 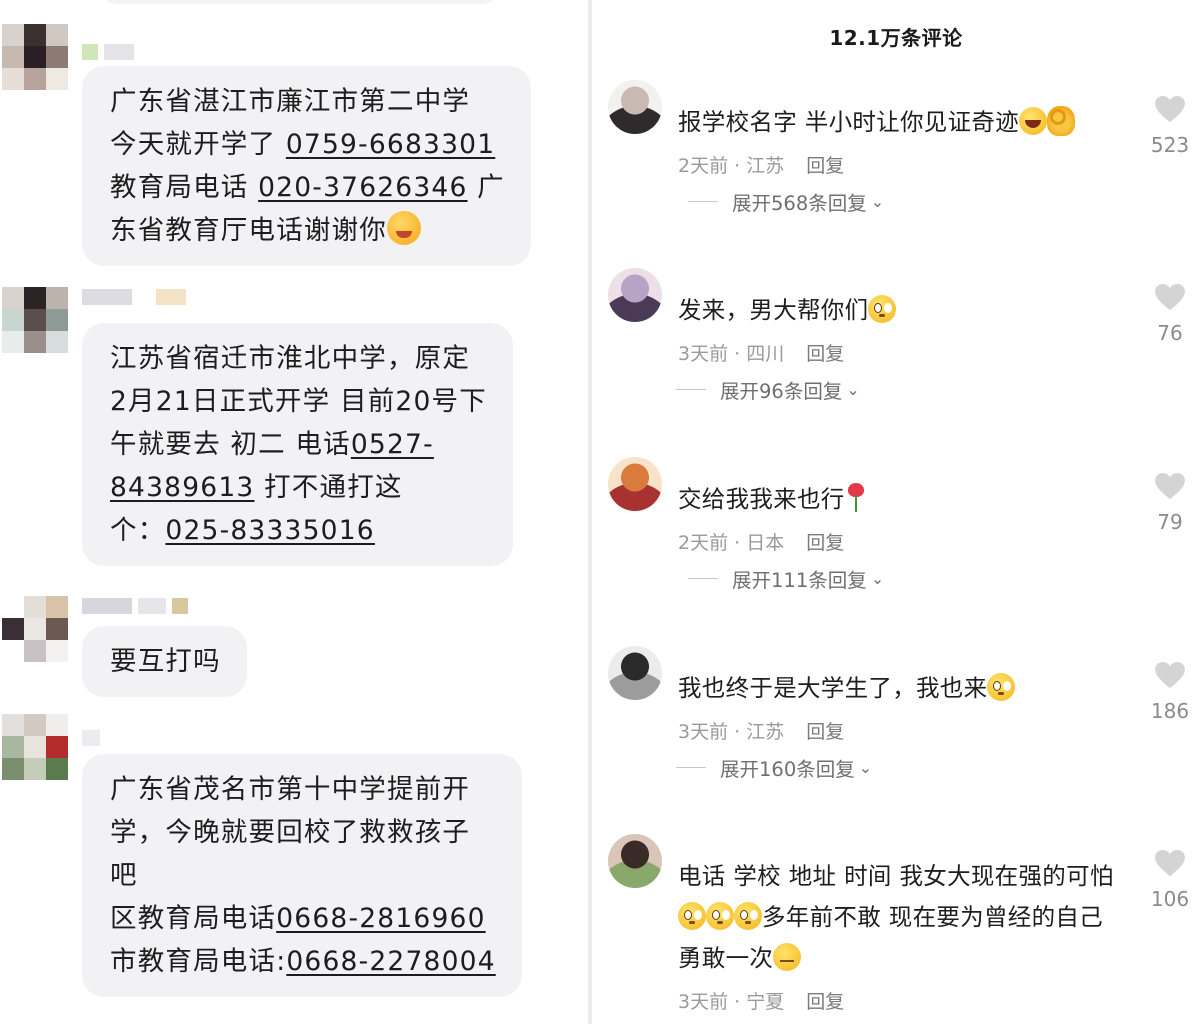 I want to click on comment-time-location: 3天前 · 宁夏, so click(x=731, y=1002).